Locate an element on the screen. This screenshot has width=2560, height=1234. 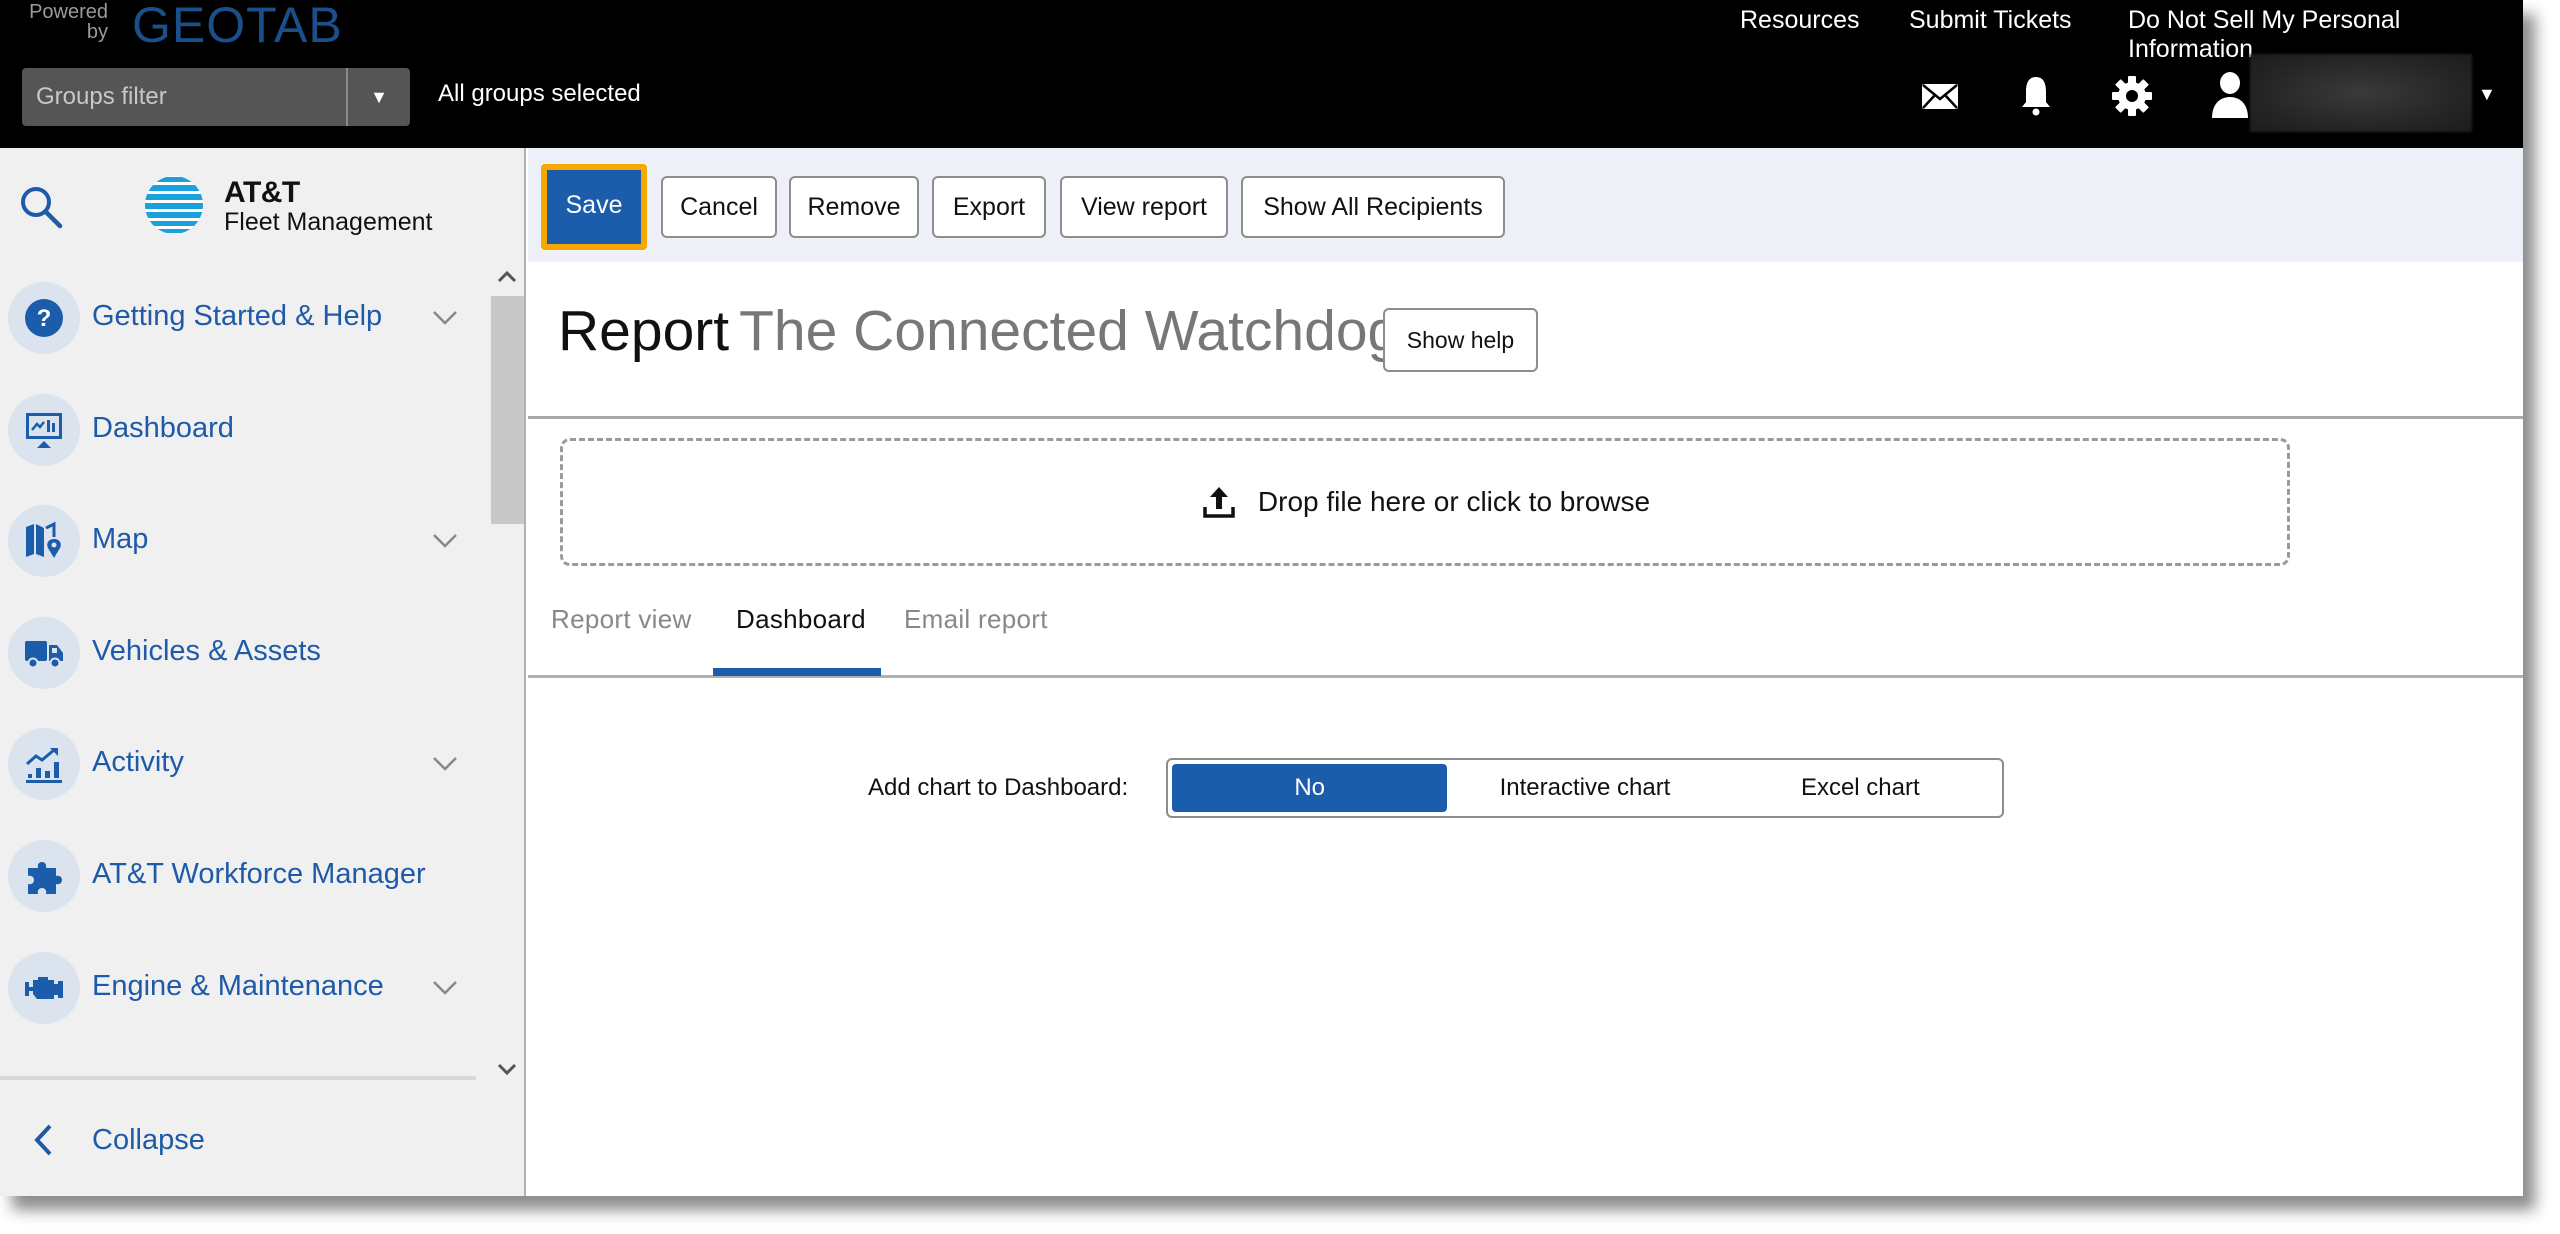
sidebar-overflow-divider is located at coordinates (238, 1078).